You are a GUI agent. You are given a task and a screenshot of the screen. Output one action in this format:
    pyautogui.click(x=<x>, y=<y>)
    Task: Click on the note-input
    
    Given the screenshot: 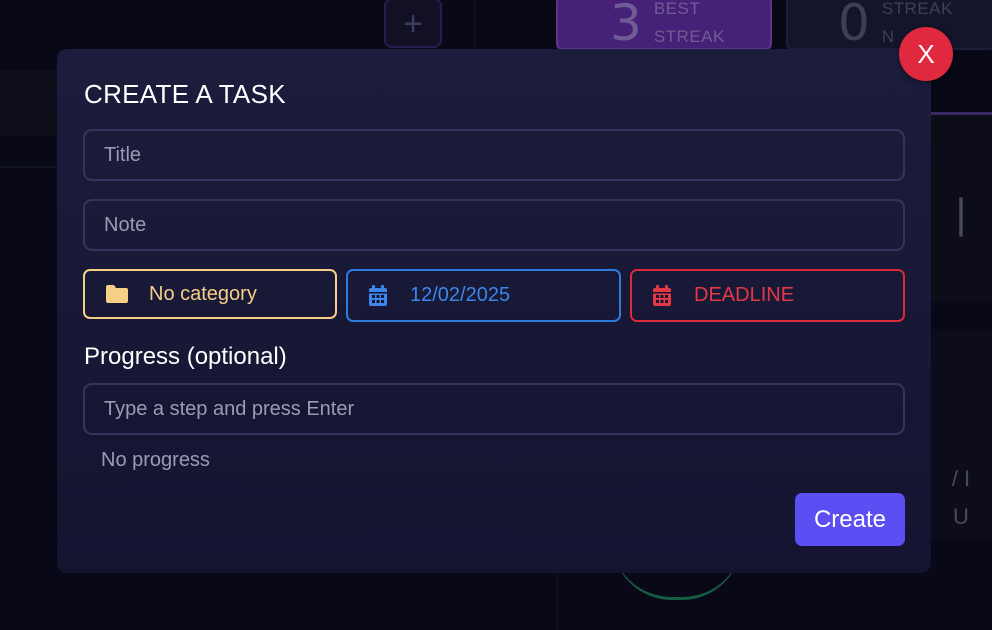 What is the action you would take?
    pyautogui.click(x=494, y=225)
    